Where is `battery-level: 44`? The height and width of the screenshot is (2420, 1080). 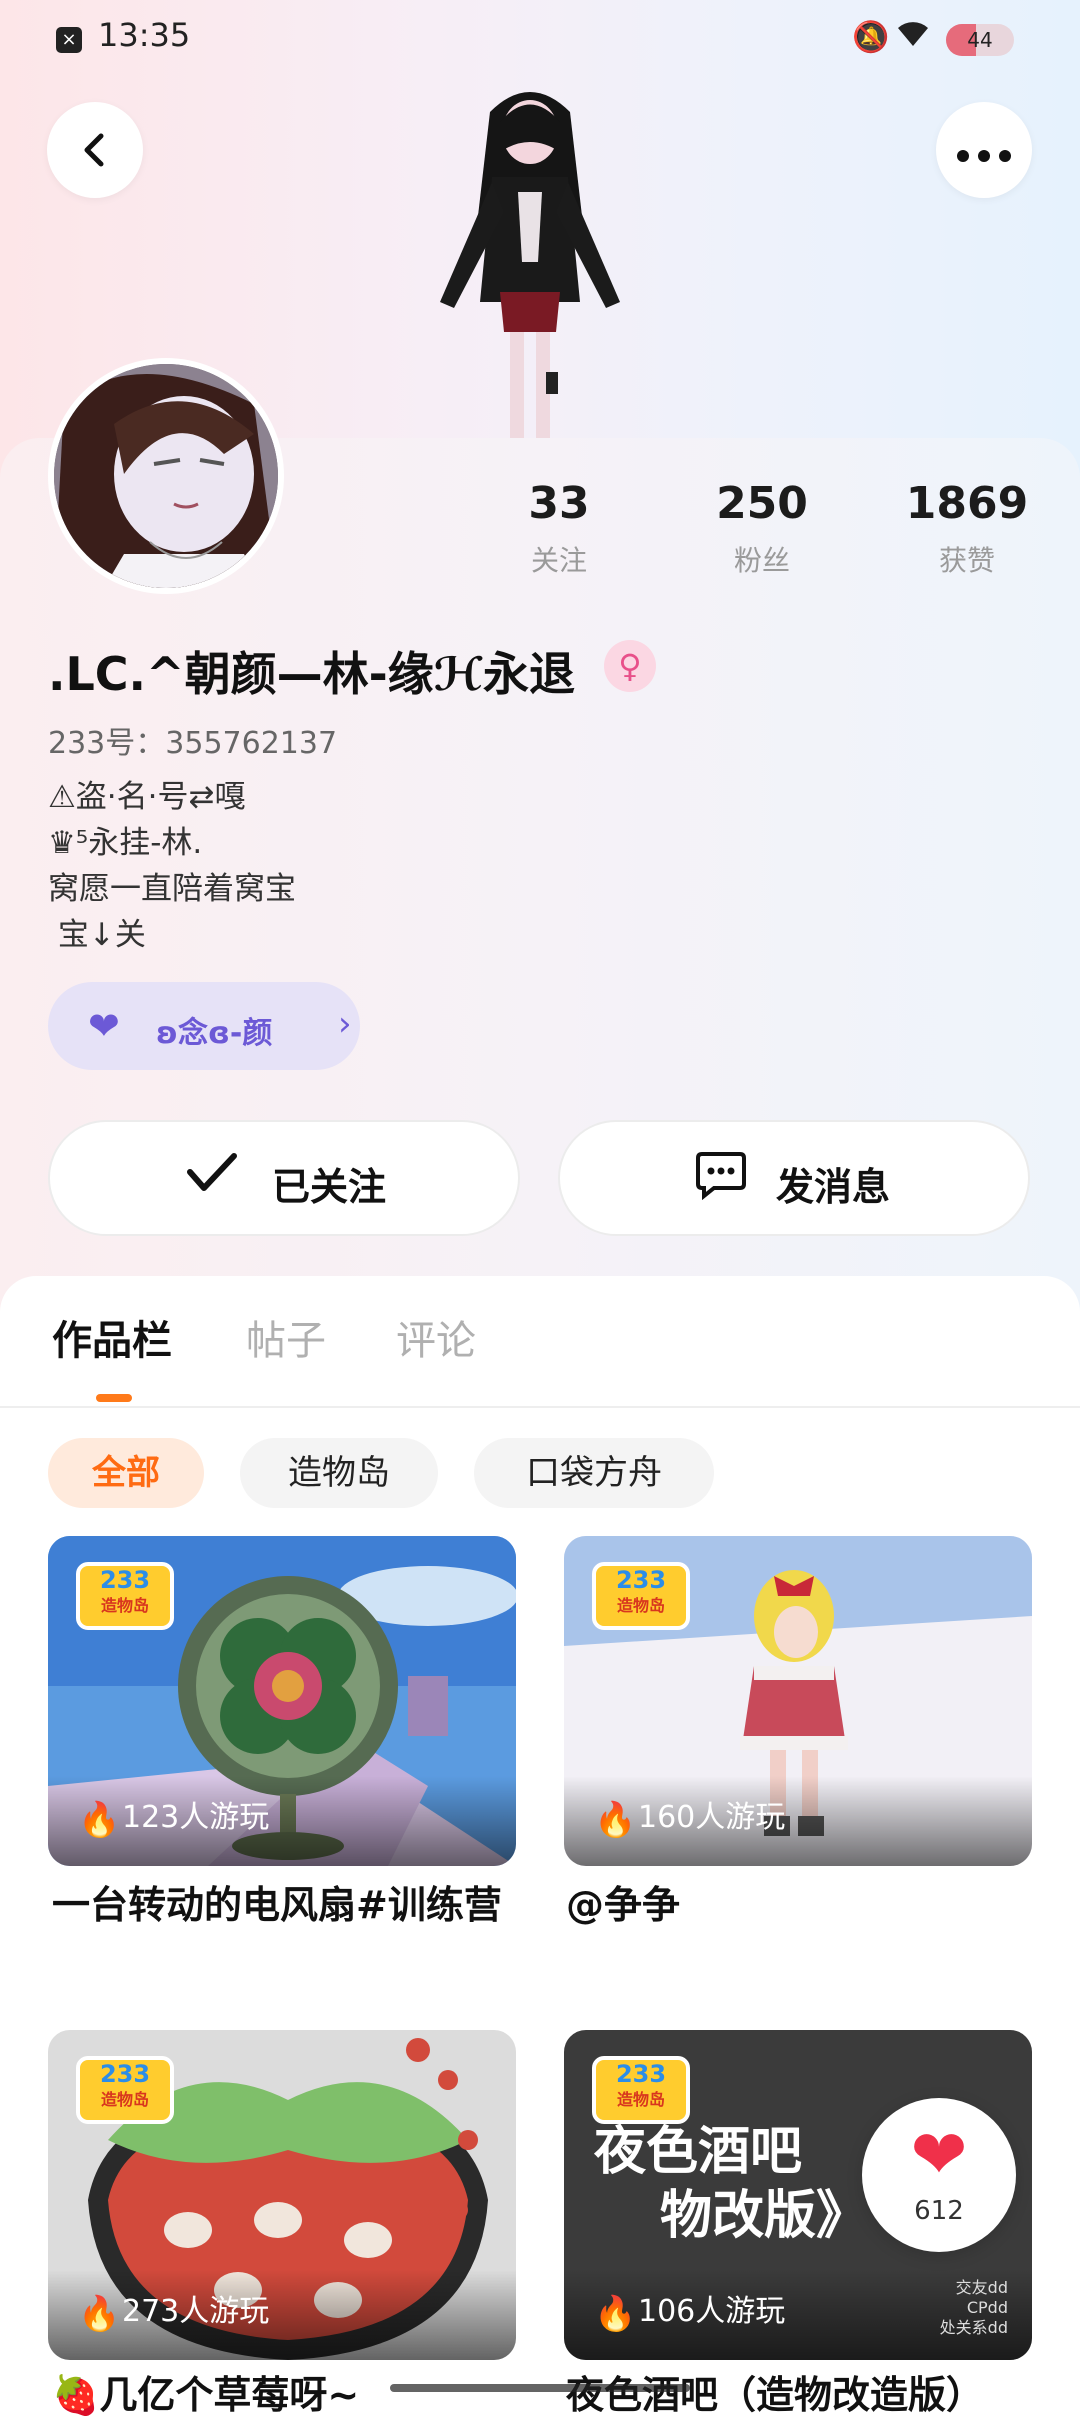 battery-level: 44 is located at coordinates (980, 40).